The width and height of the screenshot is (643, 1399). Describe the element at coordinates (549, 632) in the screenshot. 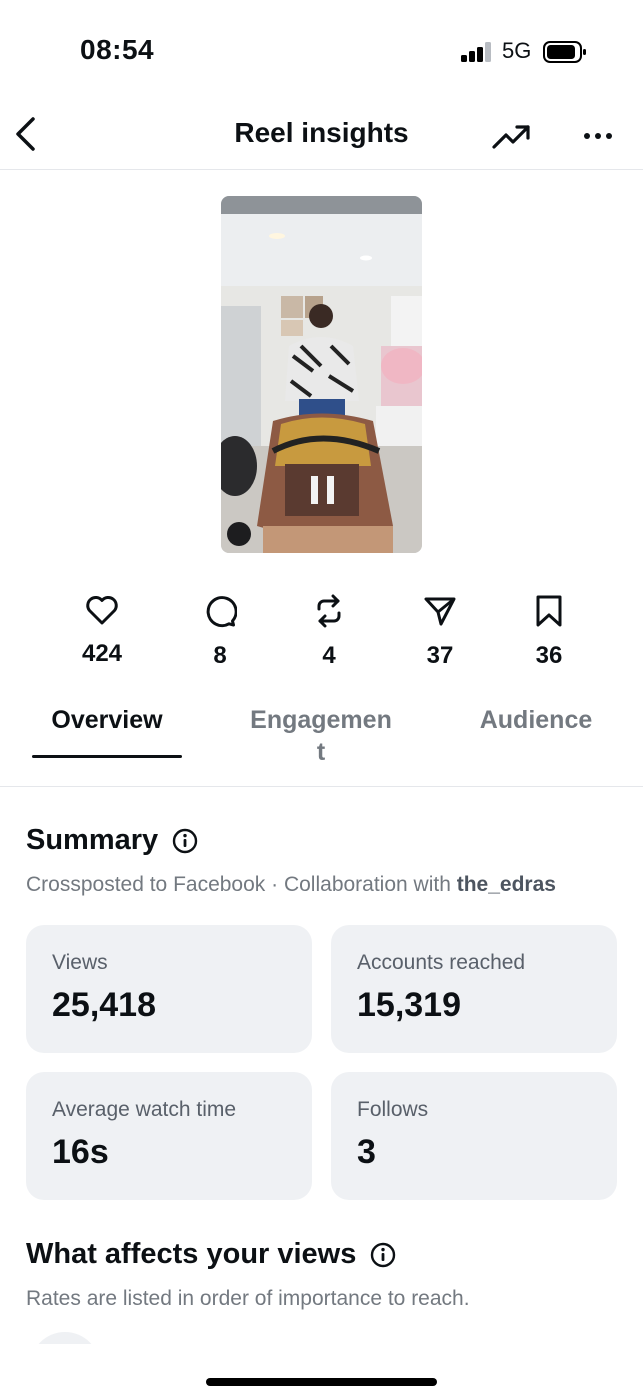

I see `saves-stat: 36` at that location.